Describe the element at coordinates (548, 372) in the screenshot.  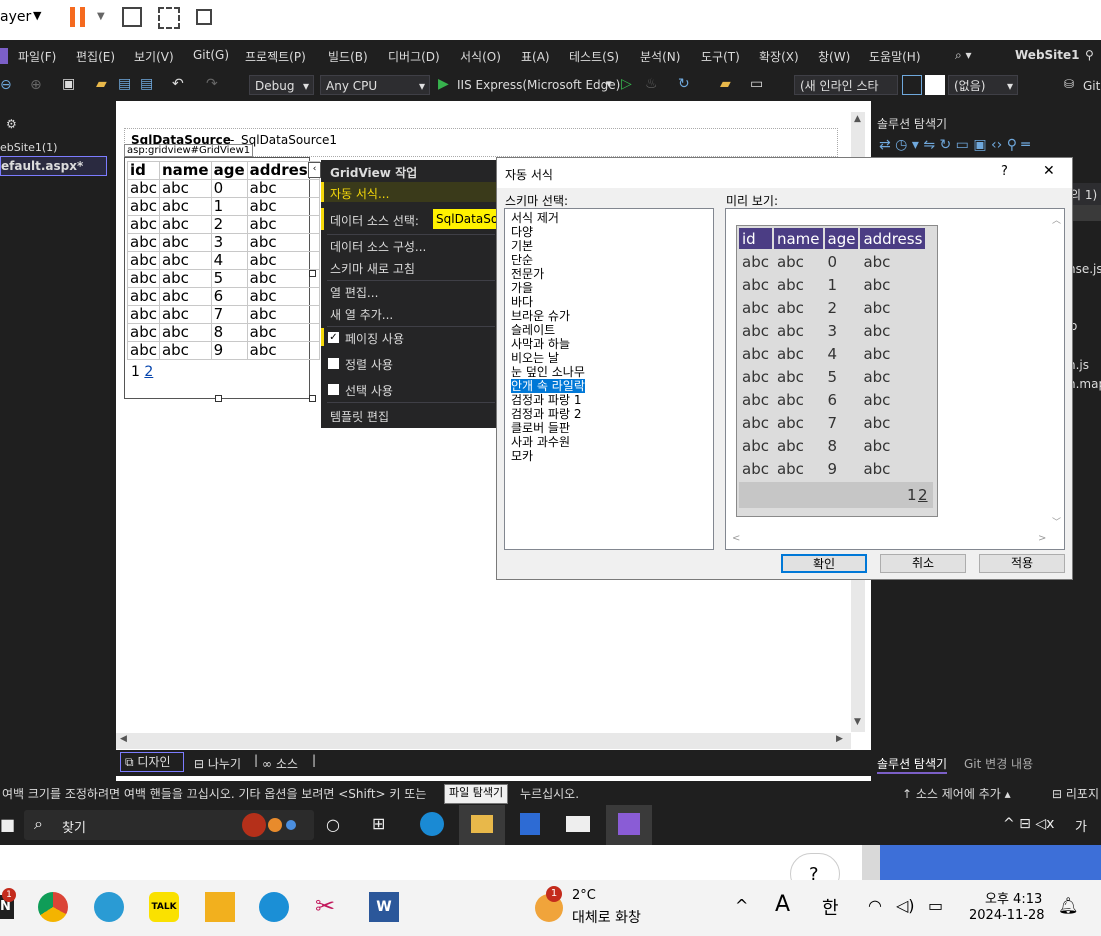
I see `schema-list-item: 눈 덮인 소나무` at that location.